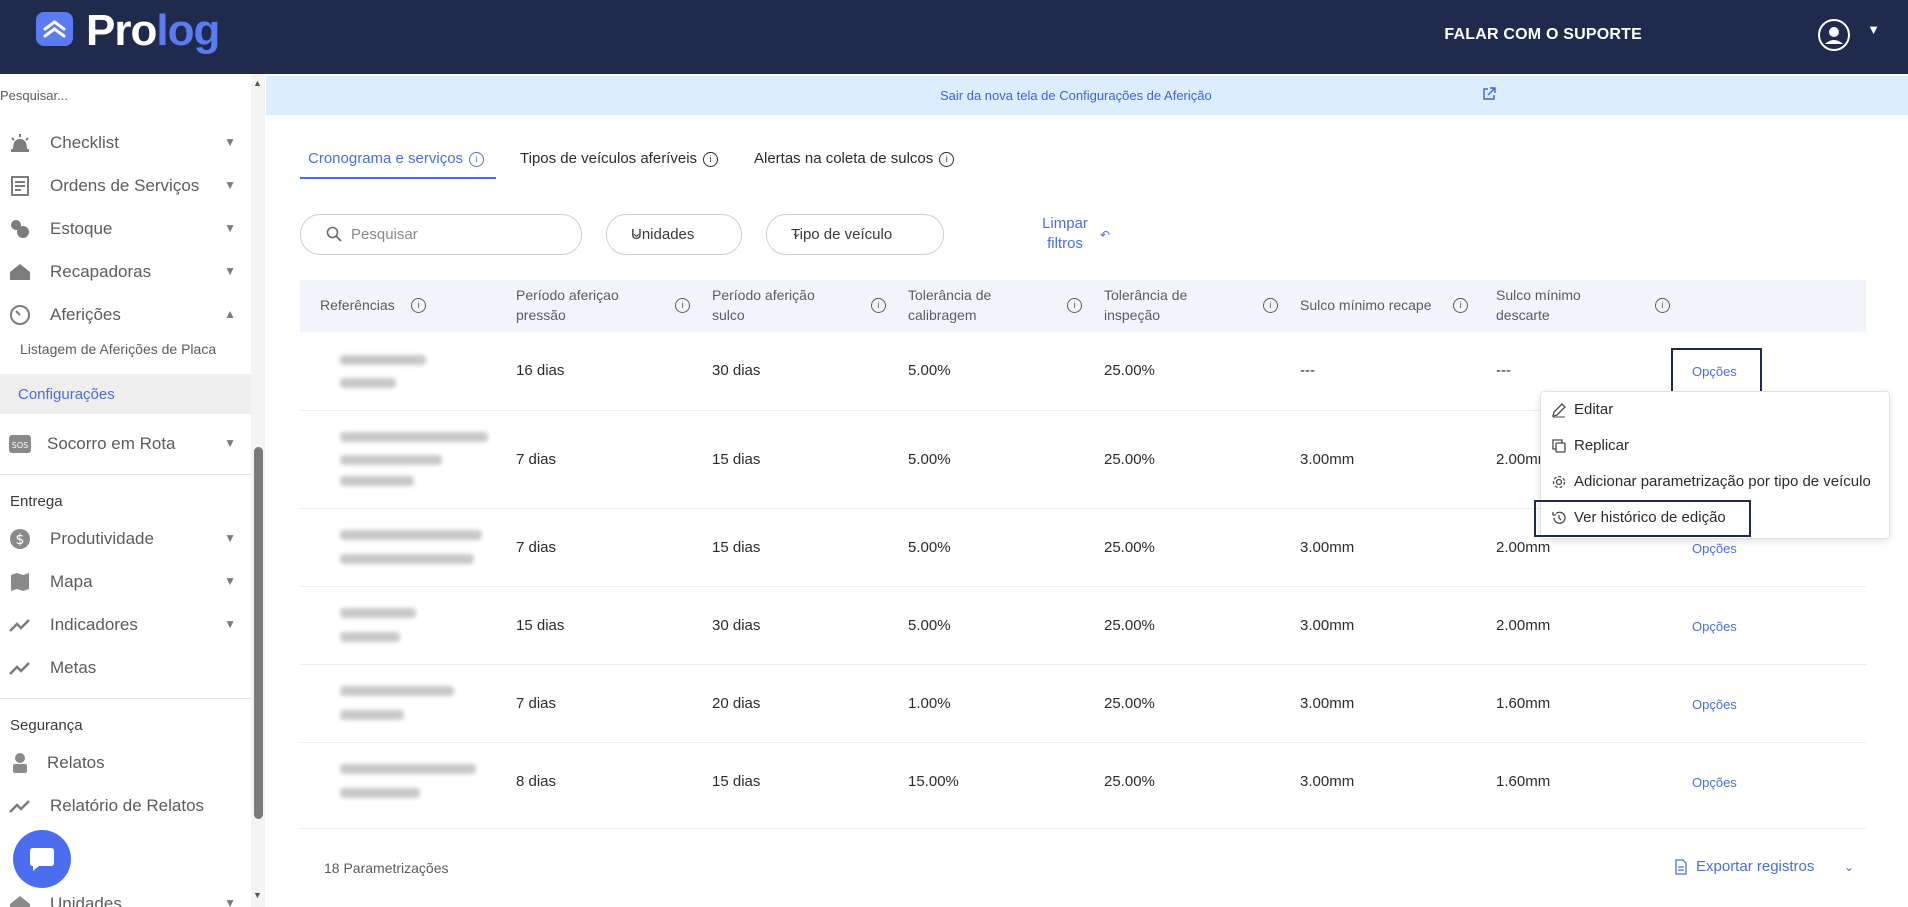 This screenshot has height=907, width=1908. I want to click on sidebar-divider, so click(125, 474).